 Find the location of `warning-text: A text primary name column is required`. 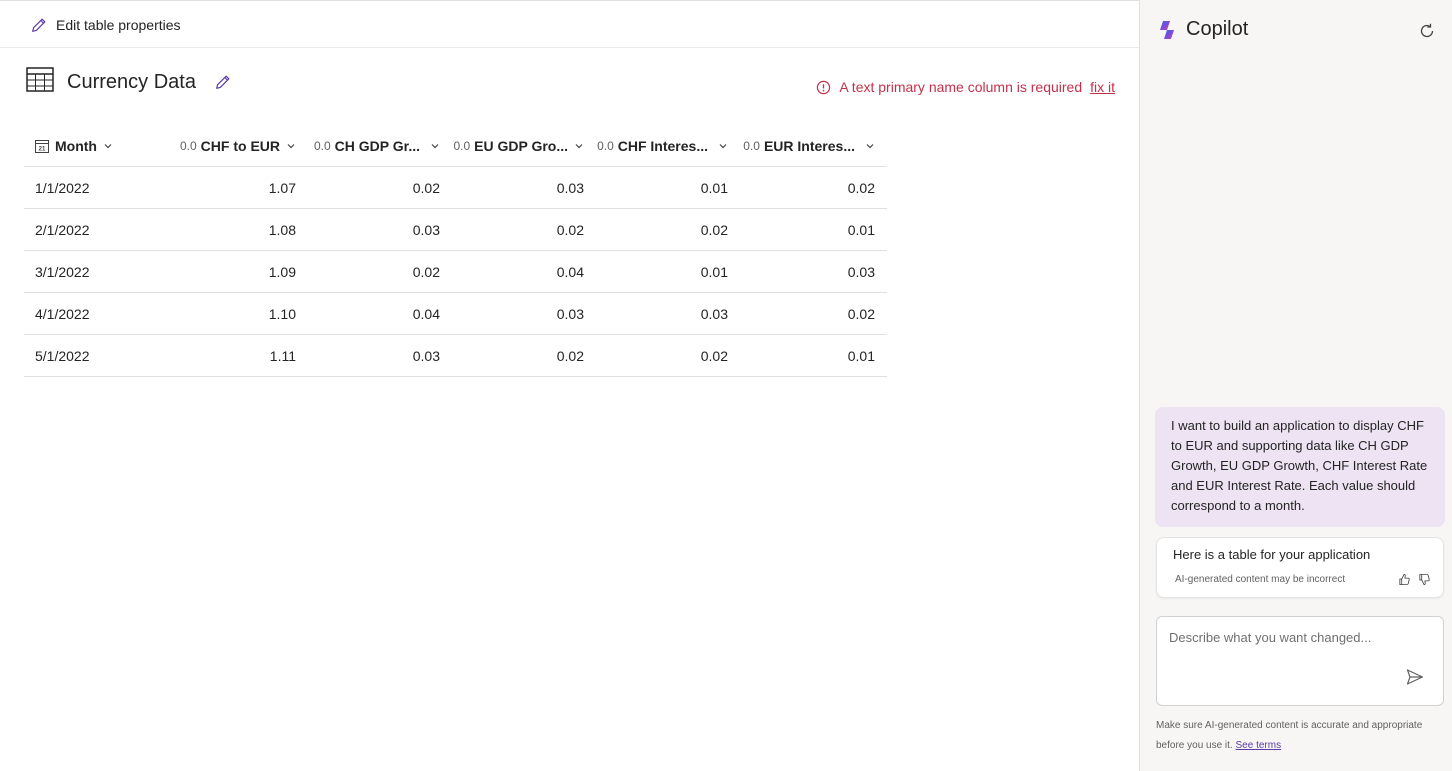

warning-text: A text primary name column is required is located at coordinates (961, 87).